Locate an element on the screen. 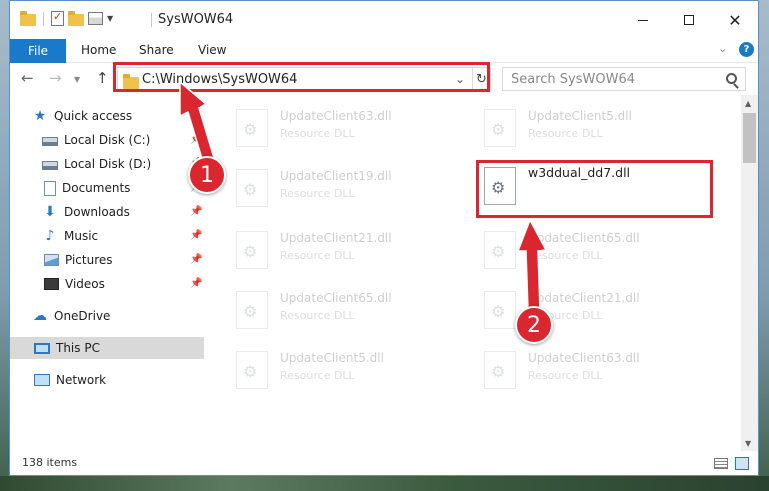 The width and height of the screenshot is (769, 491). sidebar-item-local-disk-d: Local Disk (D:) 📌 is located at coordinates (107, 164).